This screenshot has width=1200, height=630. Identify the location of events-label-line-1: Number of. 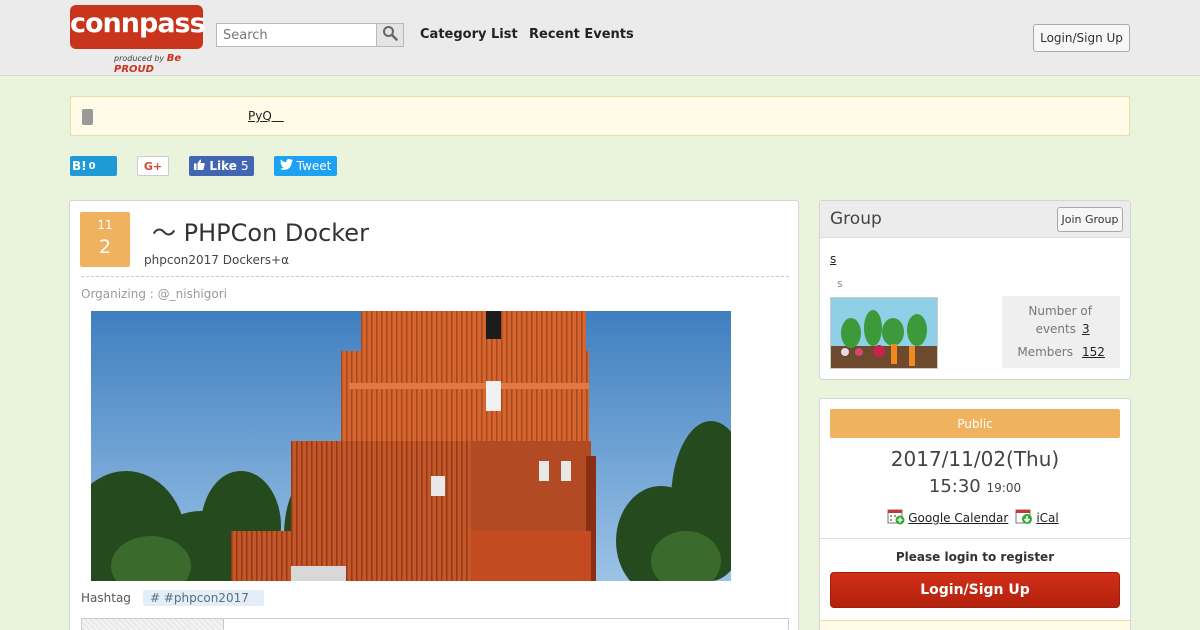
(1060, 311).